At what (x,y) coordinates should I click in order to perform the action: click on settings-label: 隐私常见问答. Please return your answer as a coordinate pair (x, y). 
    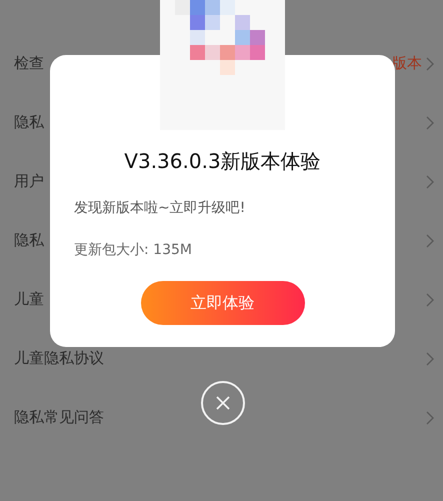
    Looking at the image, I should click on (59, 417).